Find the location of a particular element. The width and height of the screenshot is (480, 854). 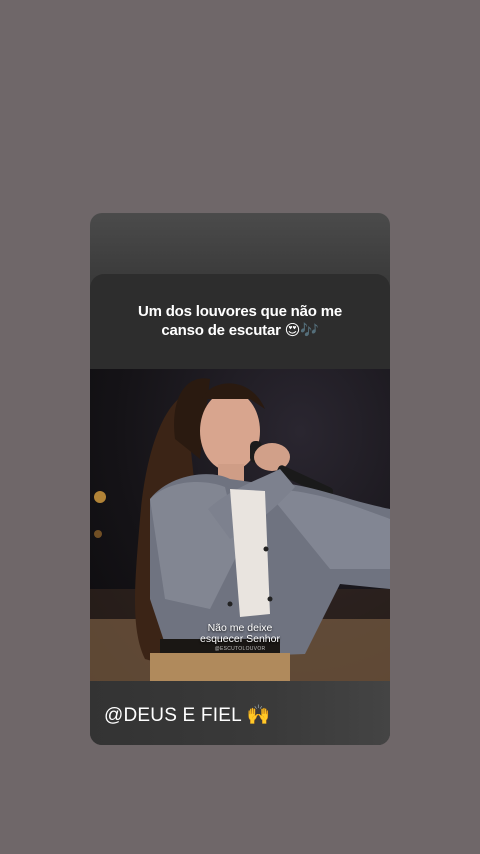

video-watermark: @ESCUTOLOUVOR is located at coordinates (240, 649).